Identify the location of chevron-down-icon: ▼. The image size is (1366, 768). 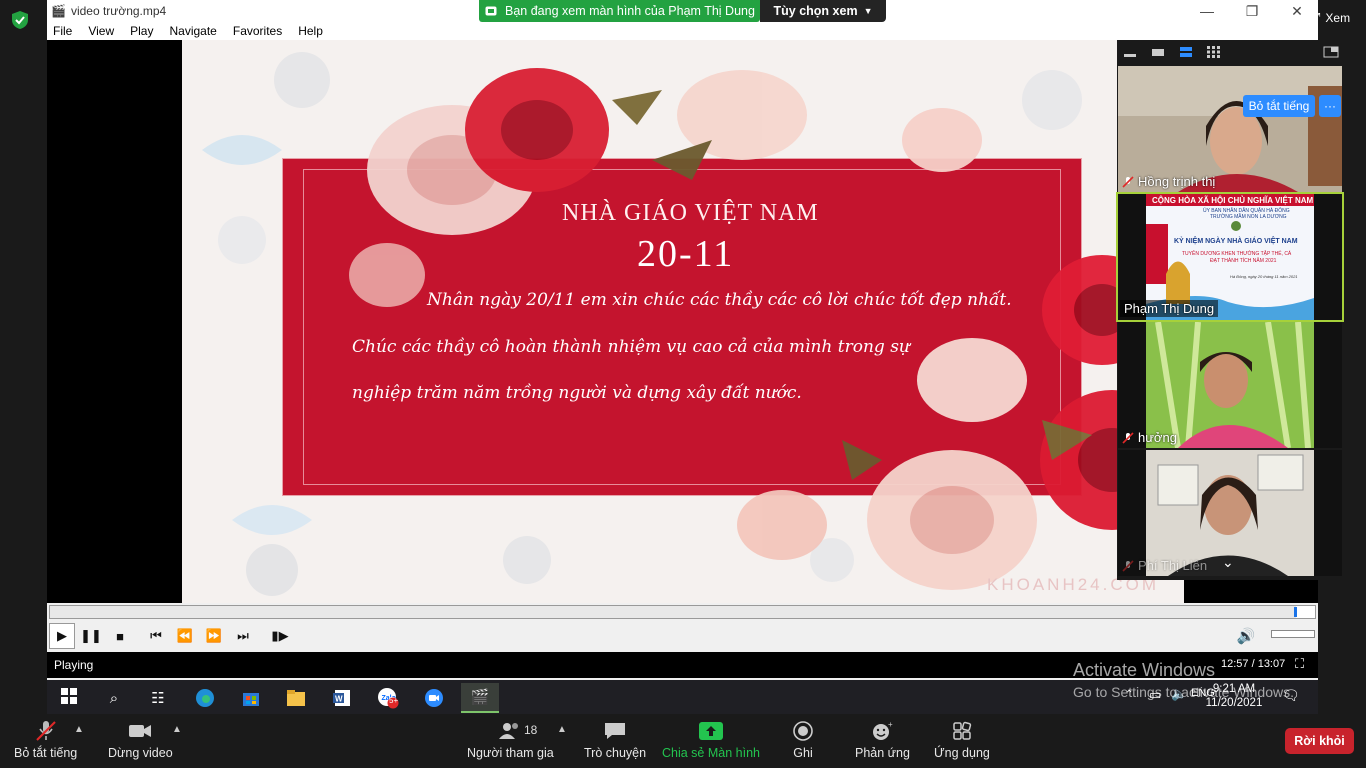
(868, 11).